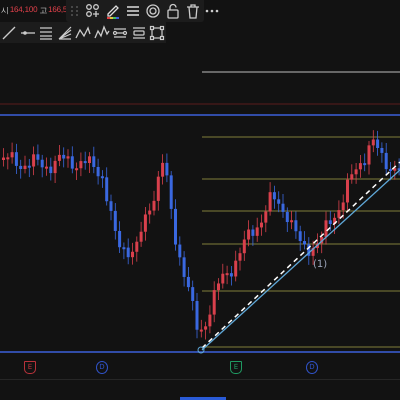  What do you see at coordinates (173, 11) in the screenshot?
I see `lock-icon` at bounding box center [173, 11].